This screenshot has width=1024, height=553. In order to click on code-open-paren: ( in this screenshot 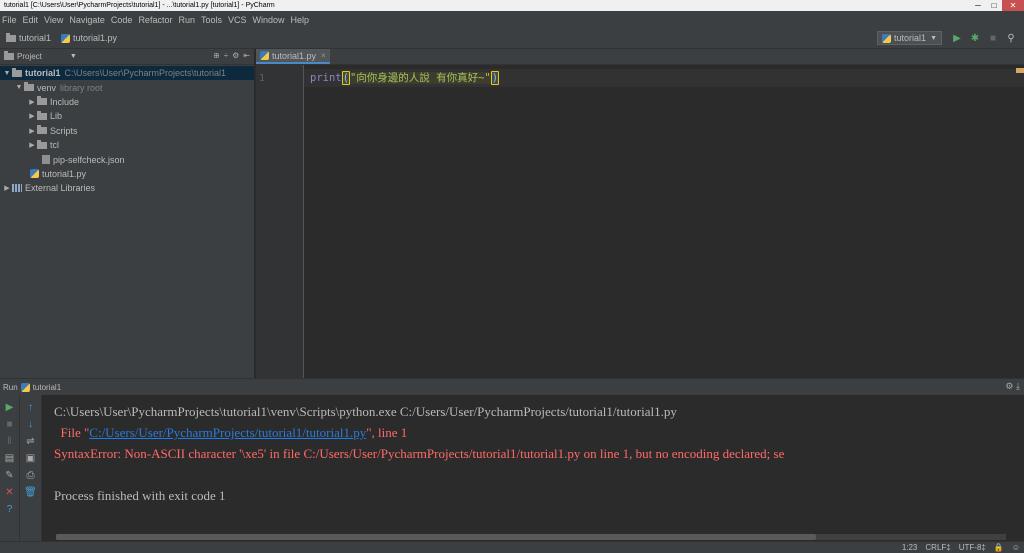, I will do `click(345, 78)`.